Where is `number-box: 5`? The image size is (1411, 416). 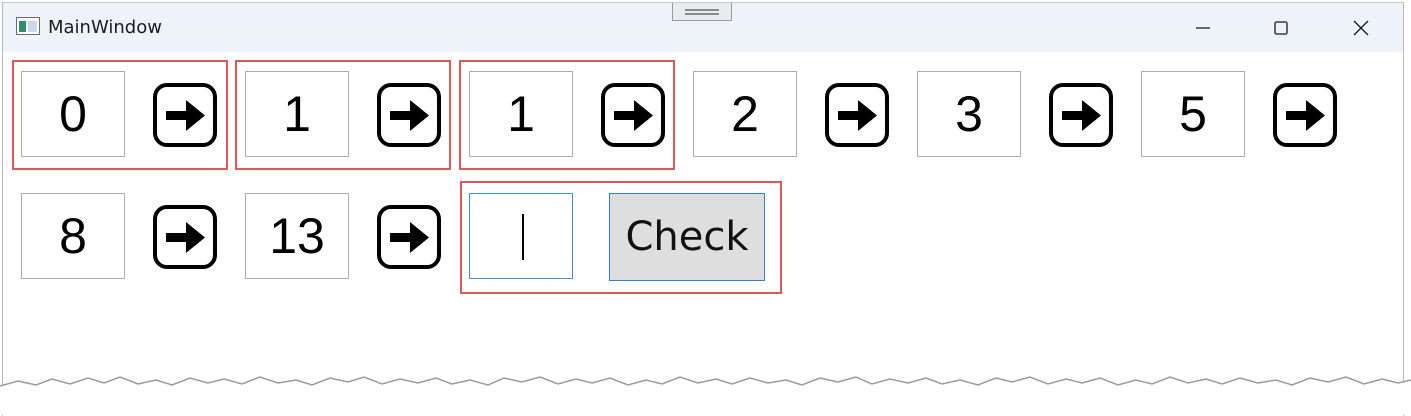 number-box: 5 is located at coordinates (1193, 114).